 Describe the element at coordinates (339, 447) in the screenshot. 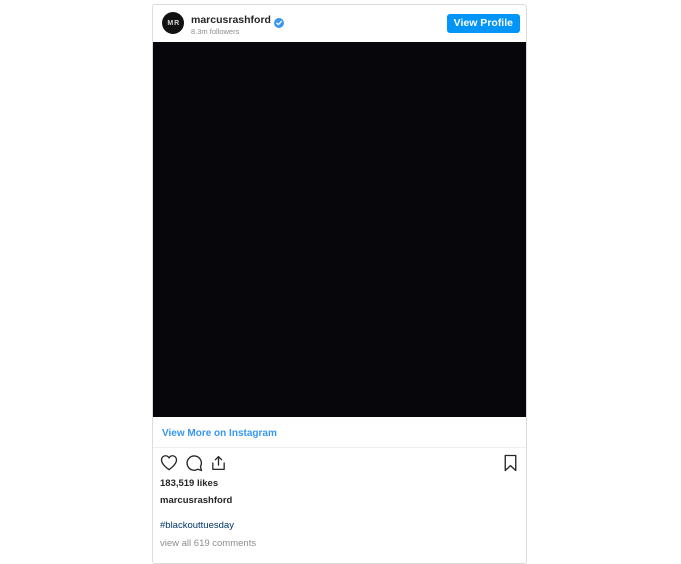

I see `divider` at that location.